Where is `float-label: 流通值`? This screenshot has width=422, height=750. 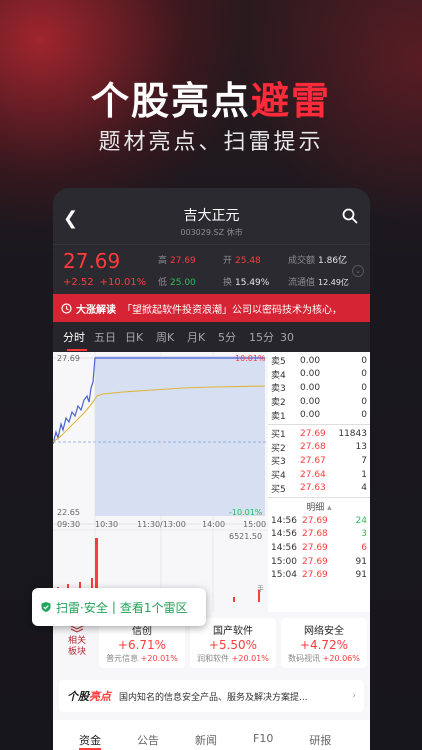 float-label: 流通值 is located at coordinates (302, 283).